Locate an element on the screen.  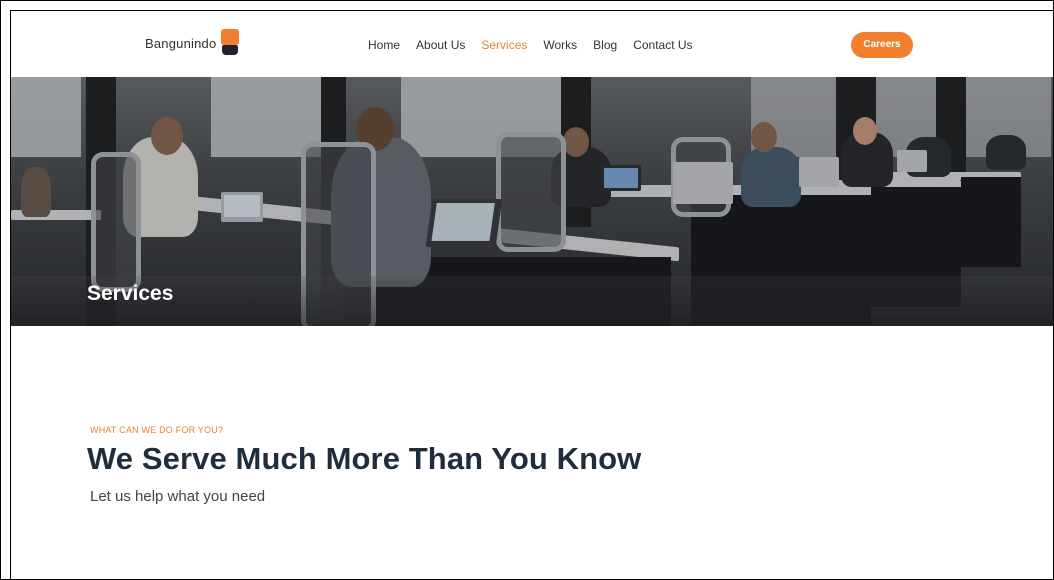
hero-title: Services is located at coordinates (130, 293).